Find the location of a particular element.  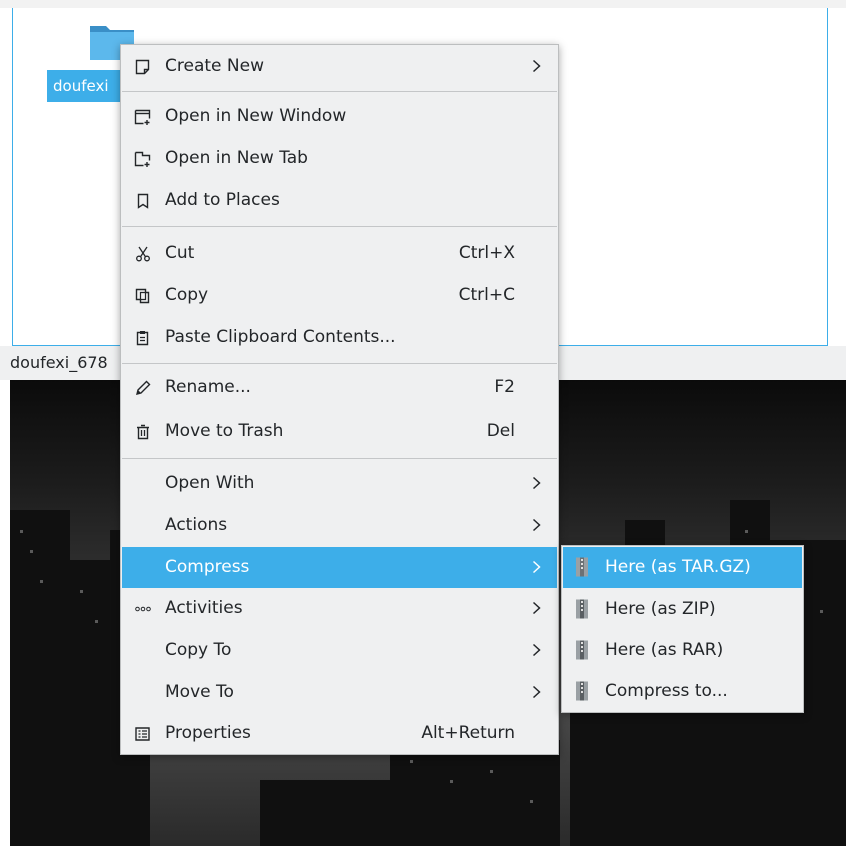

menu-item-copy-to: Copy To is located at coordinates (339, 650).